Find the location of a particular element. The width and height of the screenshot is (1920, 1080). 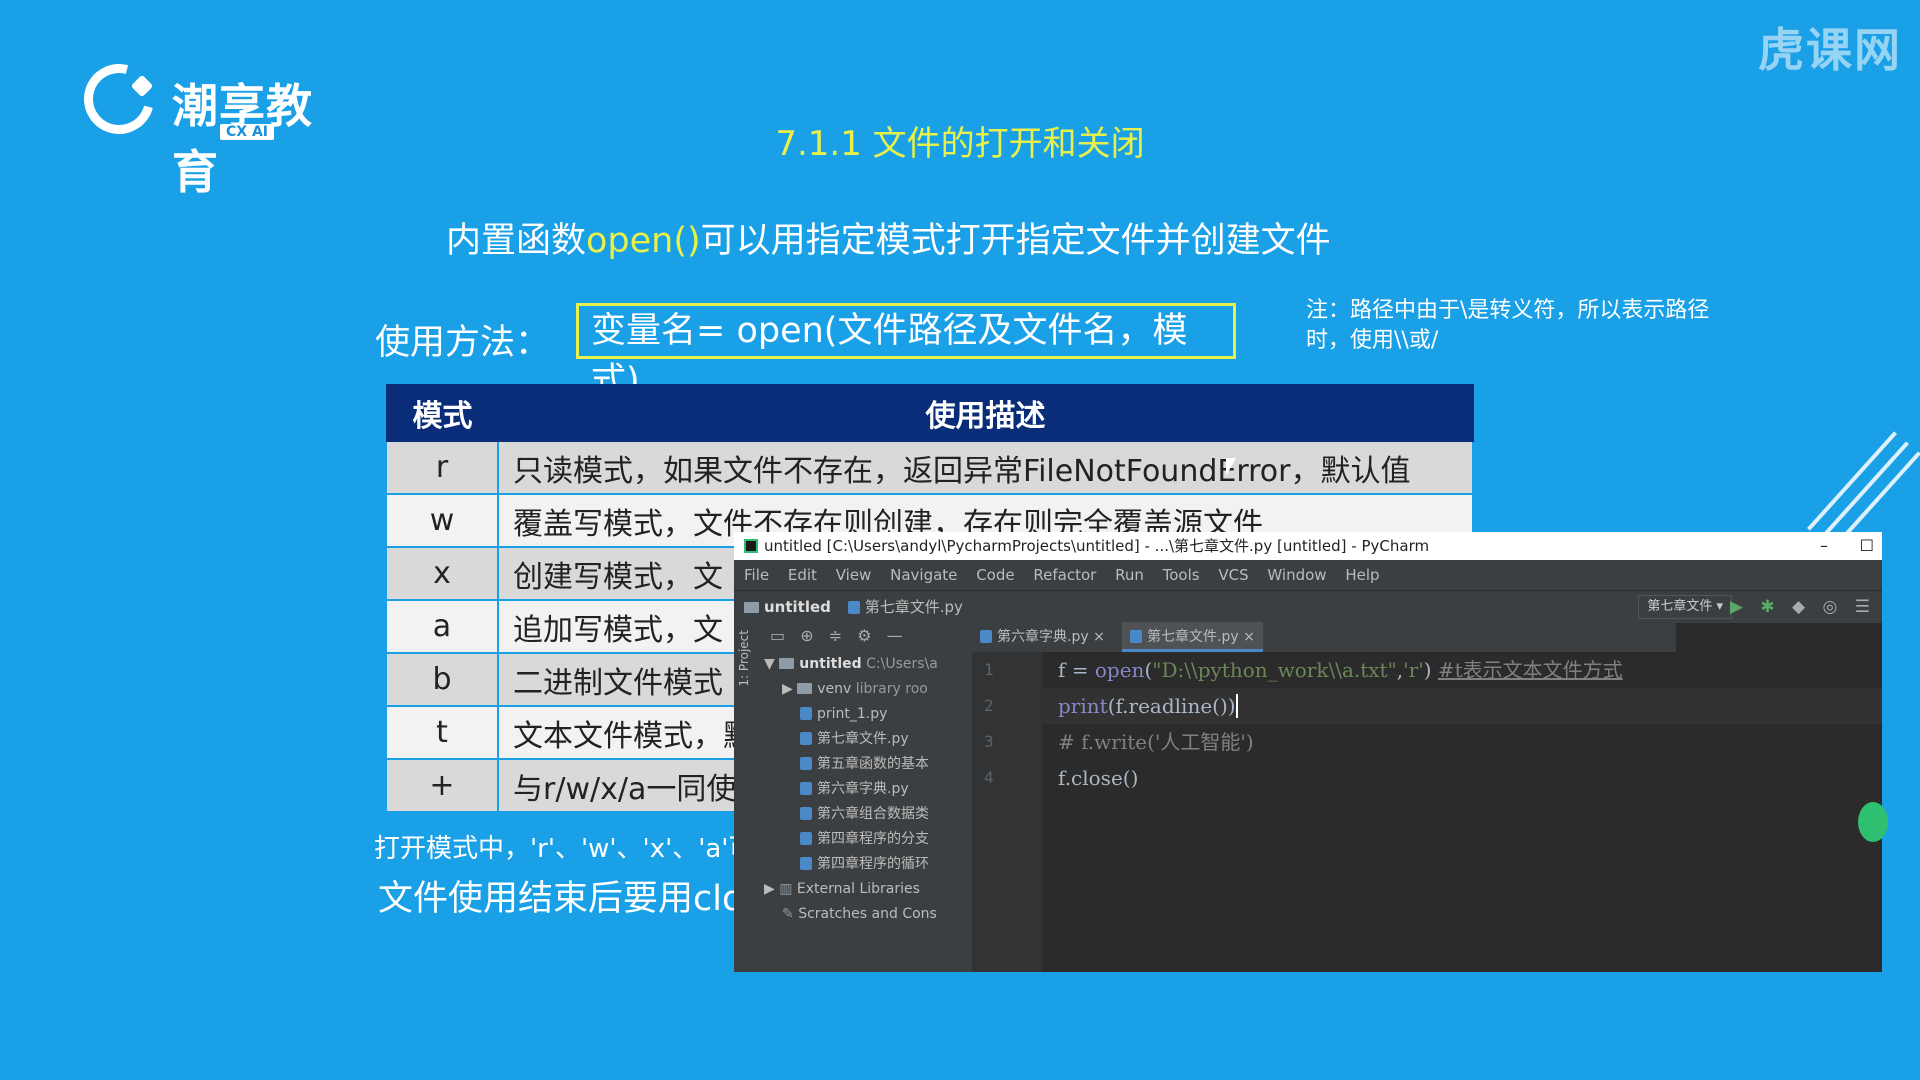

pycharm-icon is located at coordinates (751, 546).